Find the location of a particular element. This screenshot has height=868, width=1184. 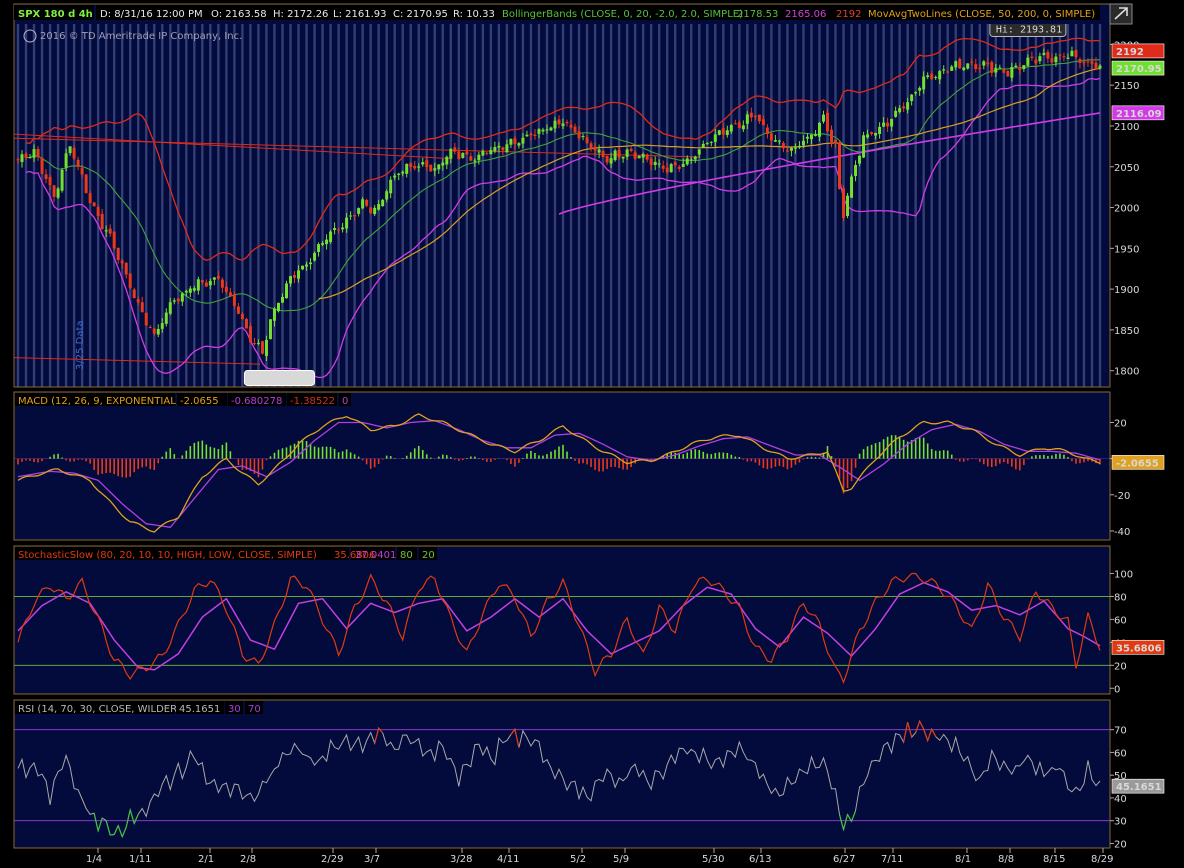

x-axis-label: 5/2 is located at coordinates (578, 859).